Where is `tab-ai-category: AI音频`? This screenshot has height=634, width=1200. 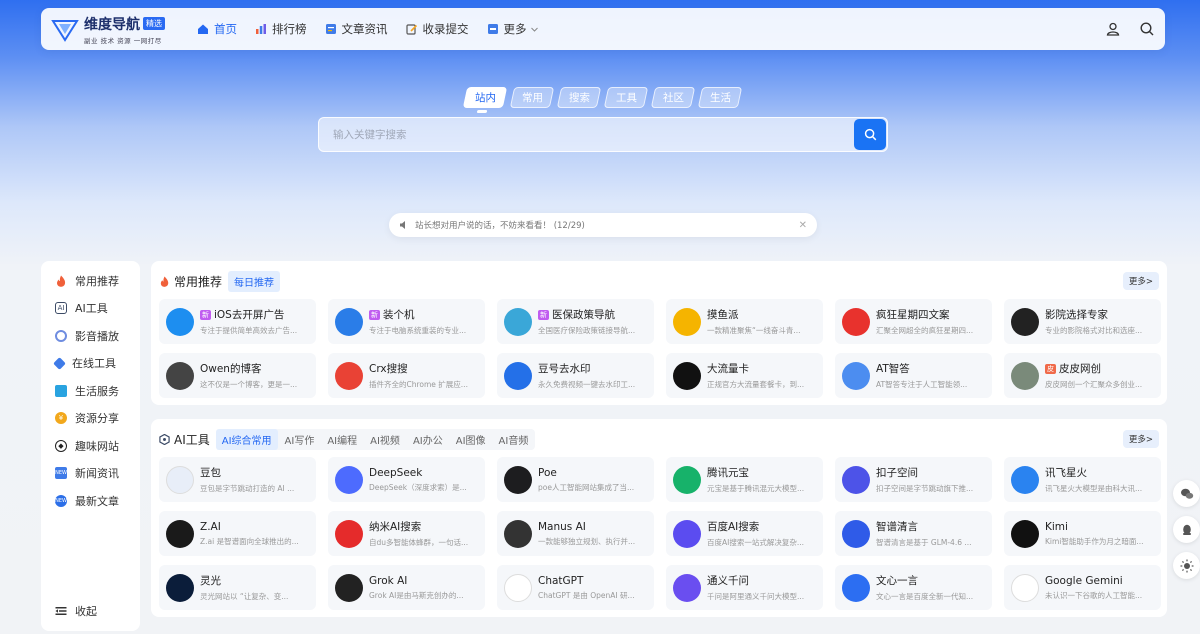 tab-ai-category: AI音频 is located at coordinates (514, 439).